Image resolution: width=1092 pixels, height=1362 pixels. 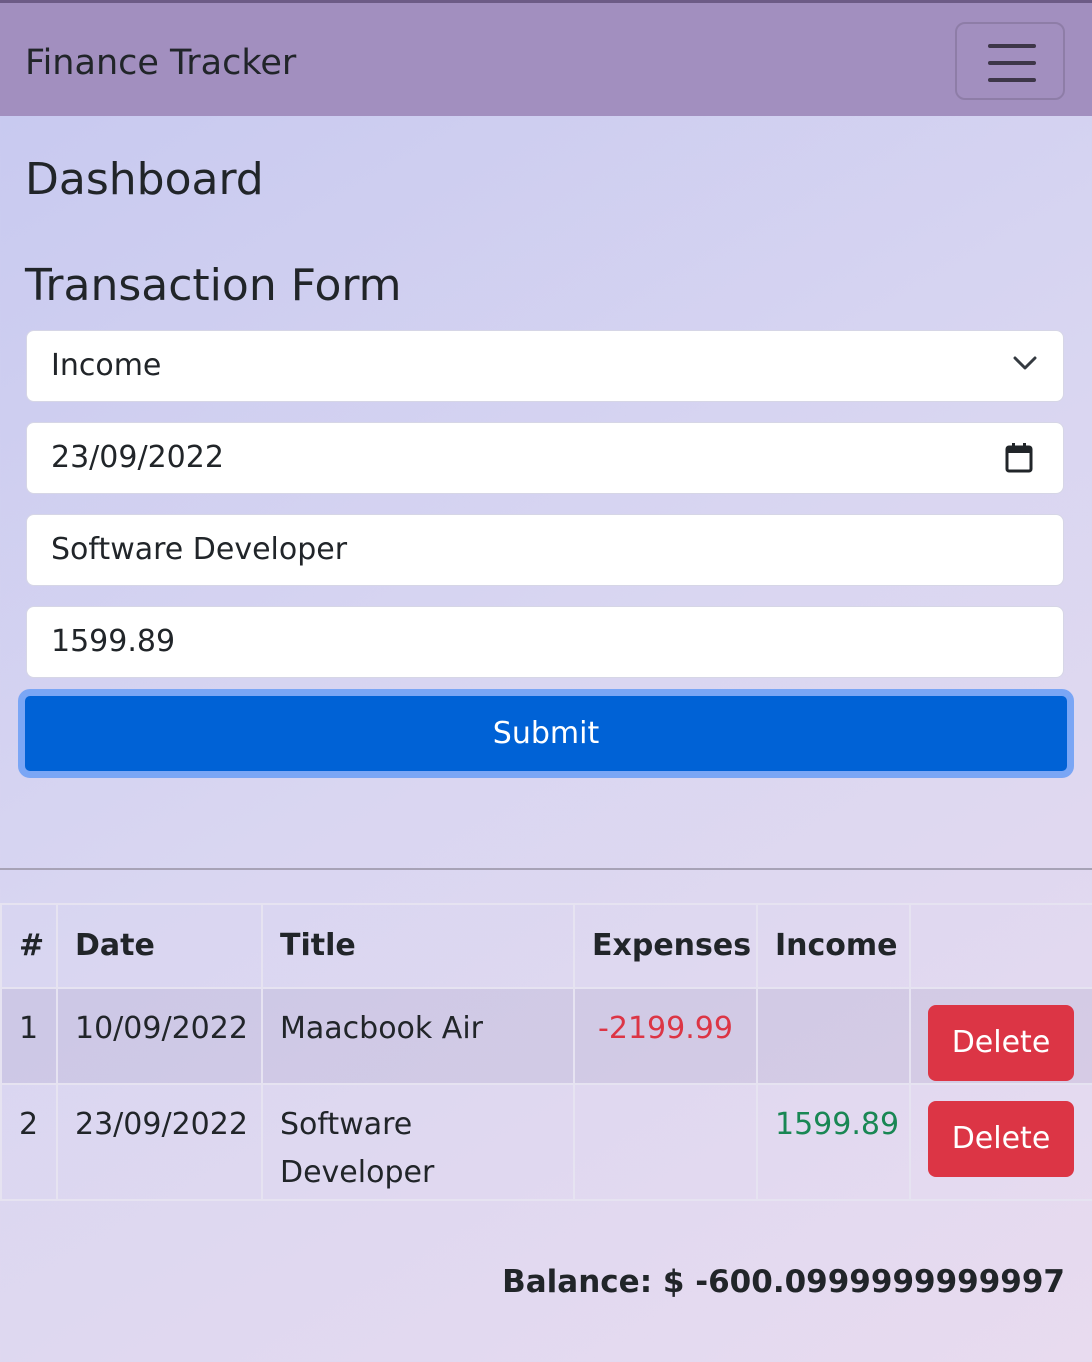 What do you see at coordinates (783, 1282) in the screenshot?
I see `balance-text: Balance: $ -600.0999999999997` at bounding box center [783, 1282].